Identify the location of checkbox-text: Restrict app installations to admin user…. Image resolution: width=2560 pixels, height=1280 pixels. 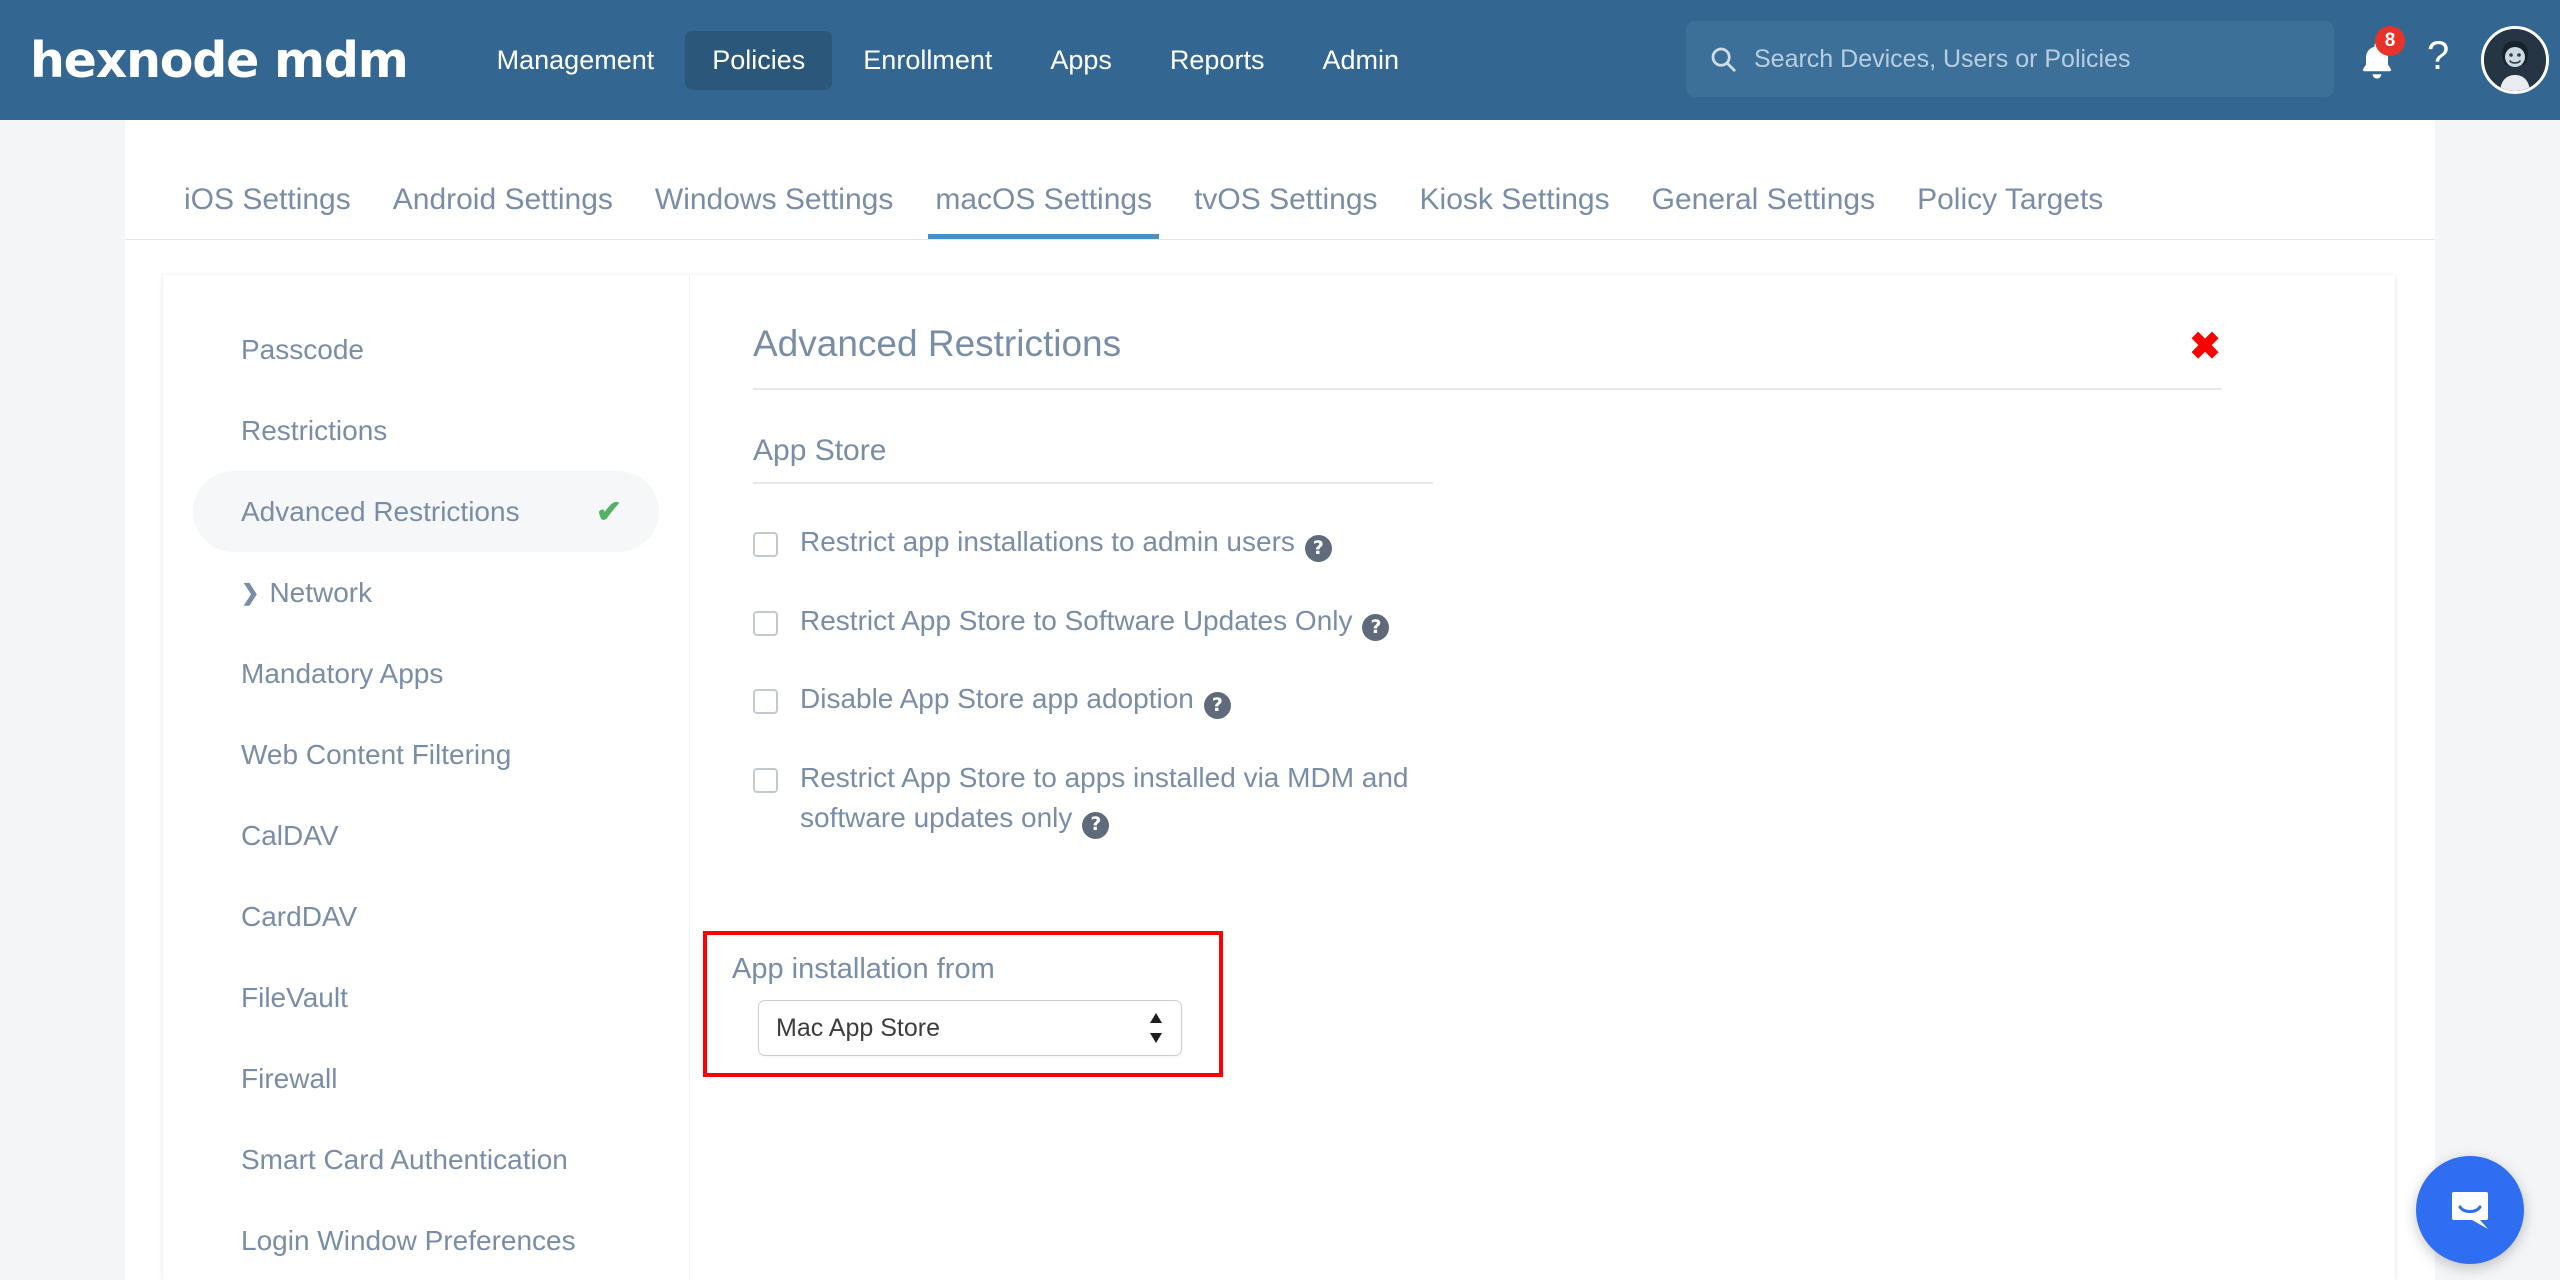
(1047, 541).